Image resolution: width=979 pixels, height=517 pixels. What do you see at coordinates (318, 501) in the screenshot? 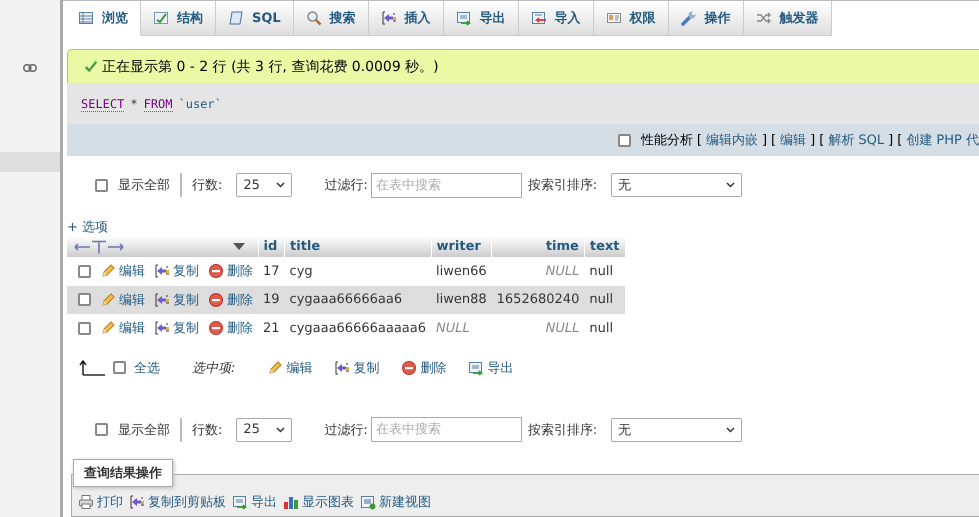
I see `chart-link: 显示图表` at bounding box center [318, 501].